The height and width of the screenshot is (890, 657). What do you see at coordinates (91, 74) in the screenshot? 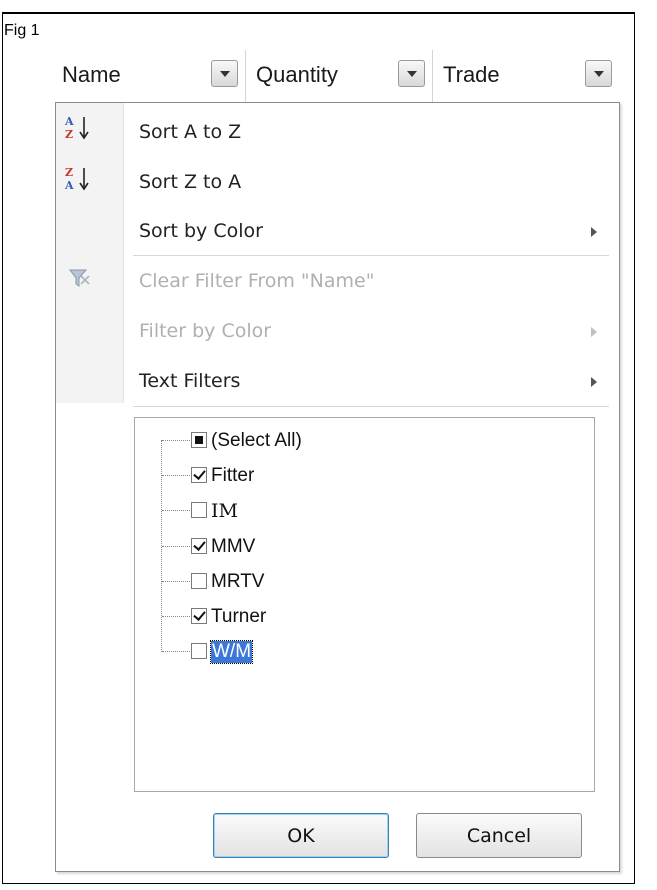
I see `column-header-name: Name` at bounding box center [91, 74].